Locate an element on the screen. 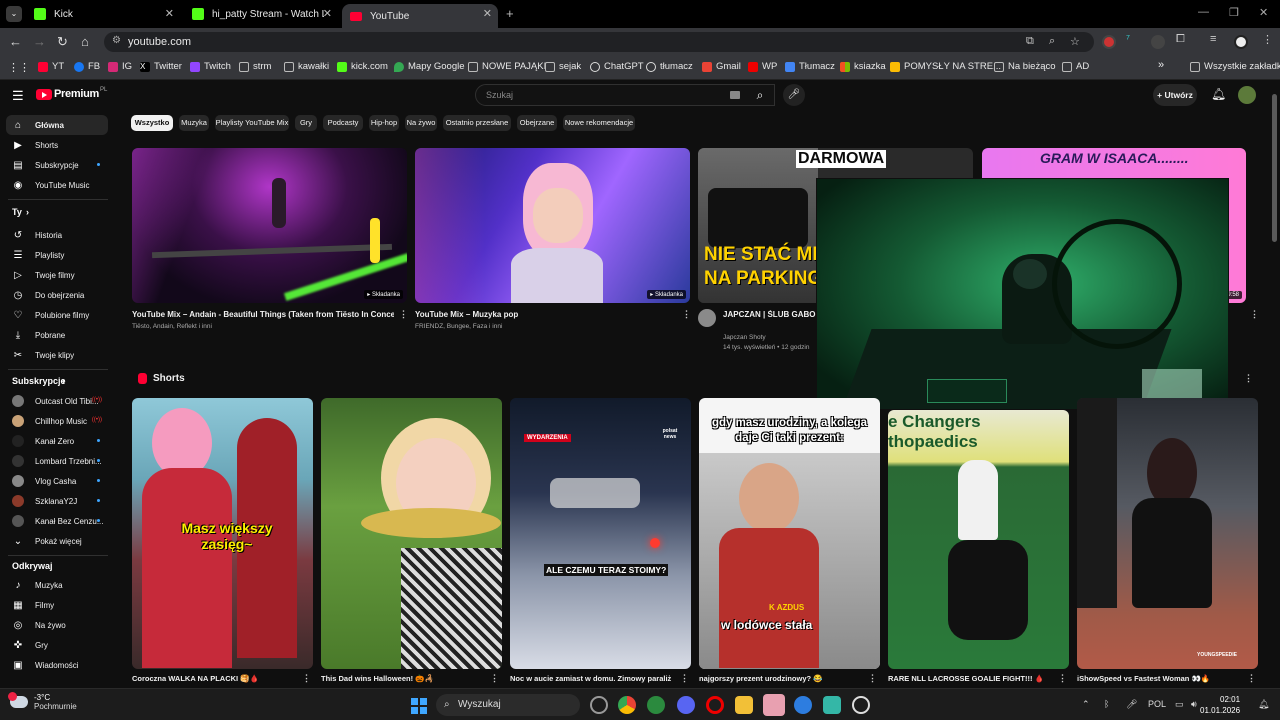  extensions-puzzle-icon: ⧠ is located at coordinates (1180, 39).